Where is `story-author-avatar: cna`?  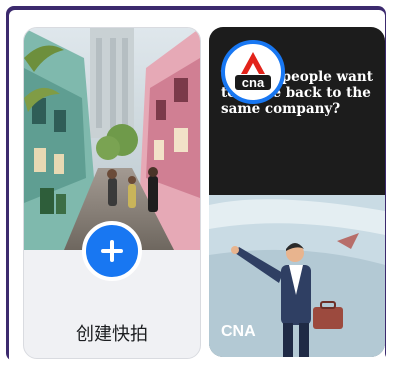 story-author-avatar: cna is located at coordinates (253, 72).